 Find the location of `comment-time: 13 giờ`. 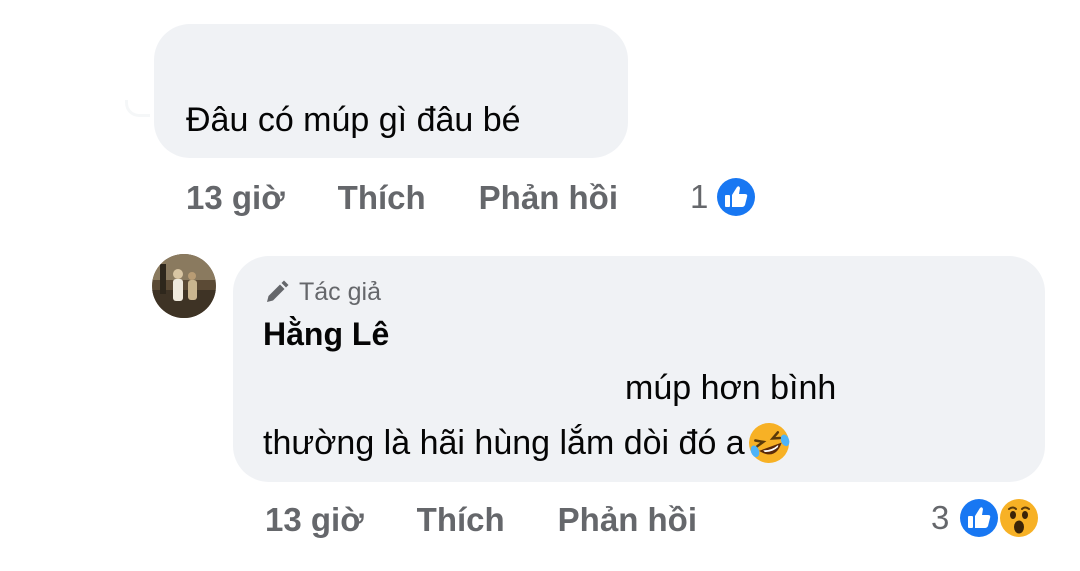

comment-time: 13 giờ is located at coordinates (235, 198).